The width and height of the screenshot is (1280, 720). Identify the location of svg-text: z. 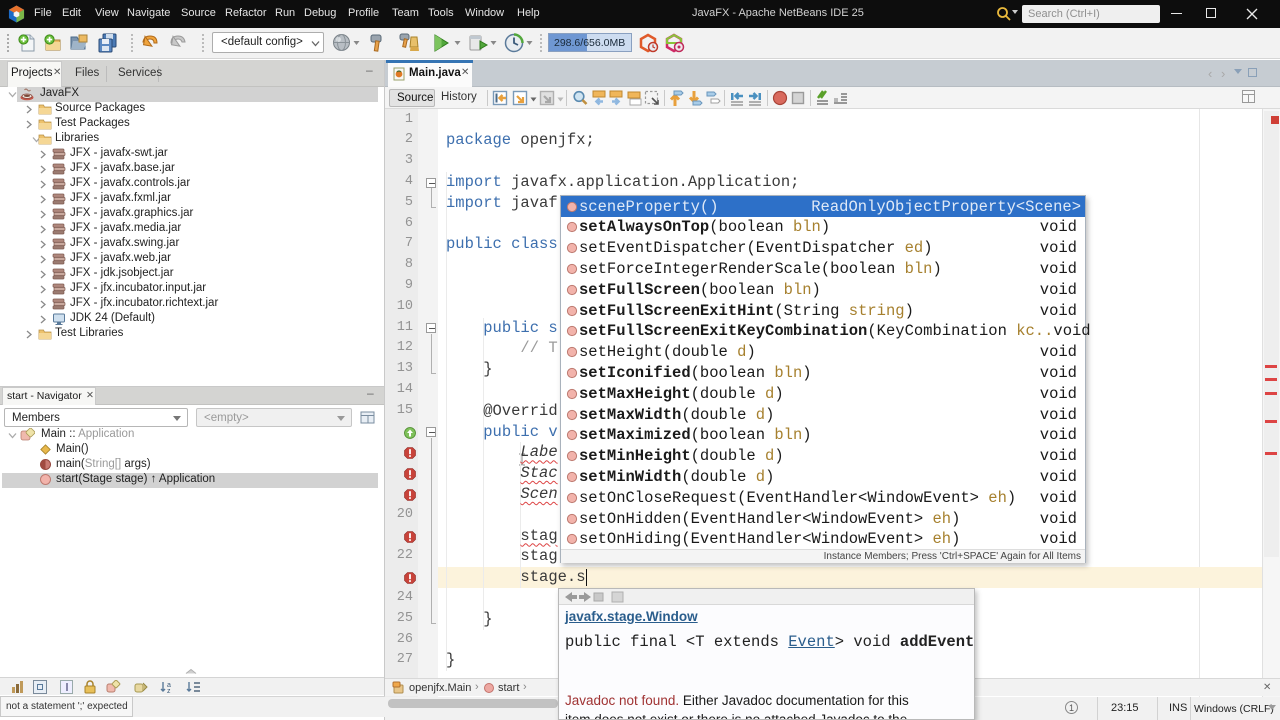
(169, 691).